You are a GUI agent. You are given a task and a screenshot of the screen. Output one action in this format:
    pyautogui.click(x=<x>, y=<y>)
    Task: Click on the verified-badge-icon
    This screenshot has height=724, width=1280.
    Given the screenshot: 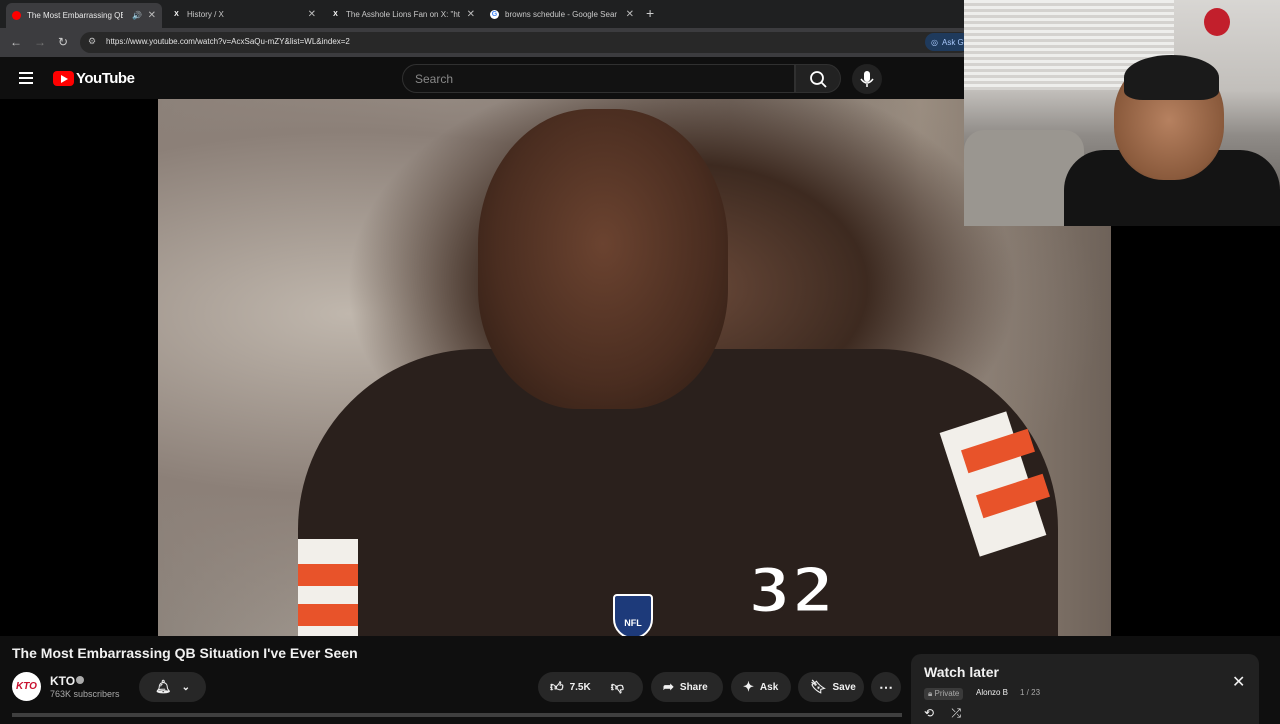 What is the action you would take?
    pyautogui.click(x=80, y=680)
    